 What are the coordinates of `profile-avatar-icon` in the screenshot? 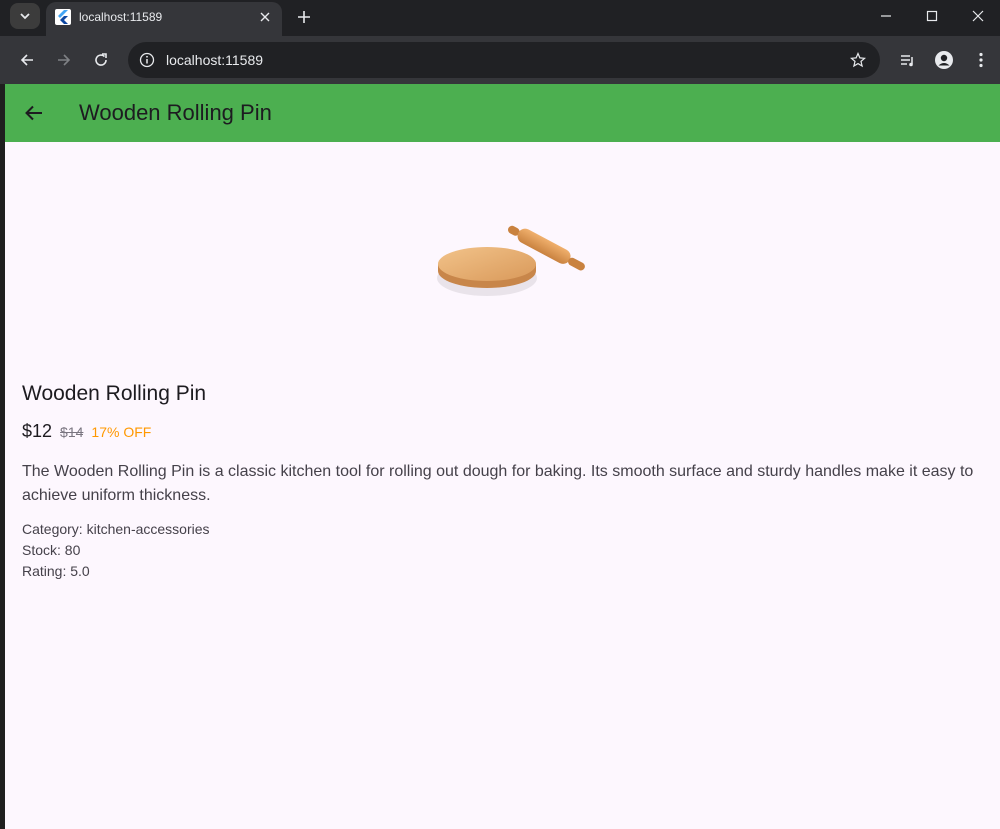 It's located at (944, 60).